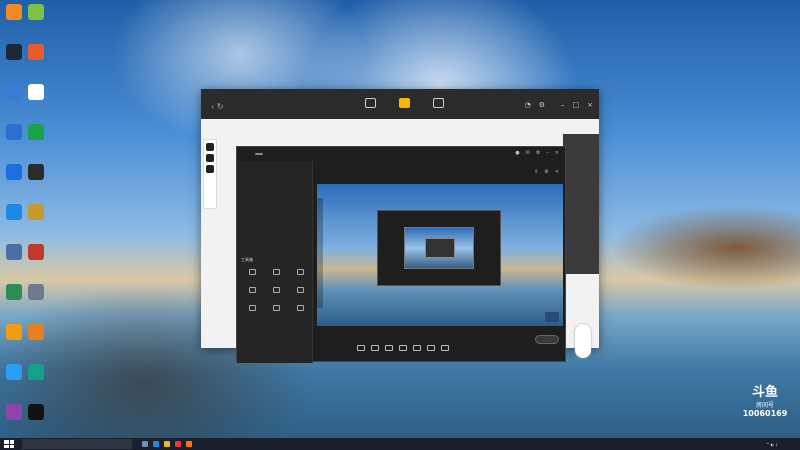 Image resolution: width=800 pixels, height=450 pixels. What do you see at coordinates (404, 107) in the screenshot?
I see `toolbar-live-button` at bounding box center [404, 107].